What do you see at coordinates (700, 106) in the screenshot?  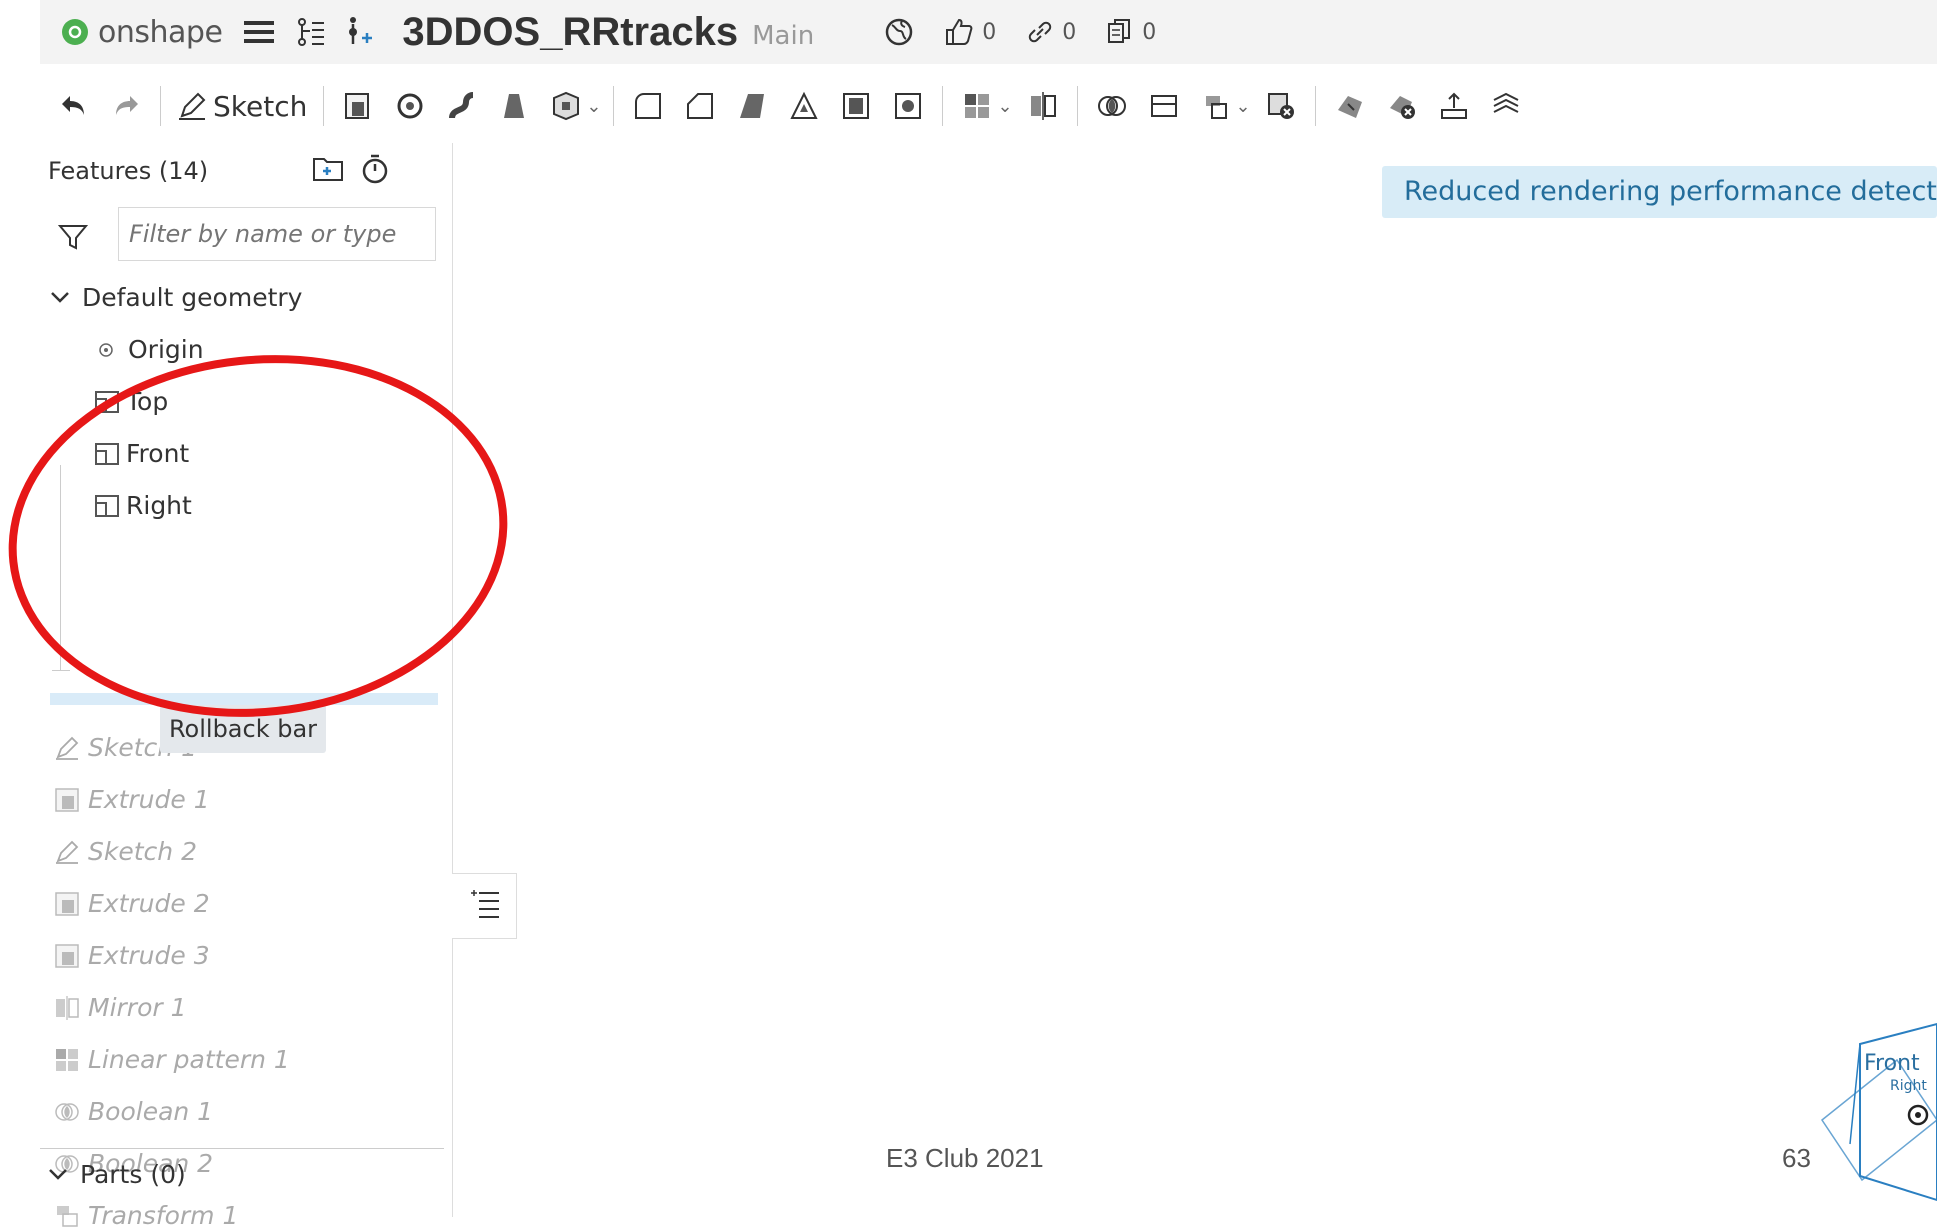 I see `chamfer-icon` at bounding box center [700, 106].